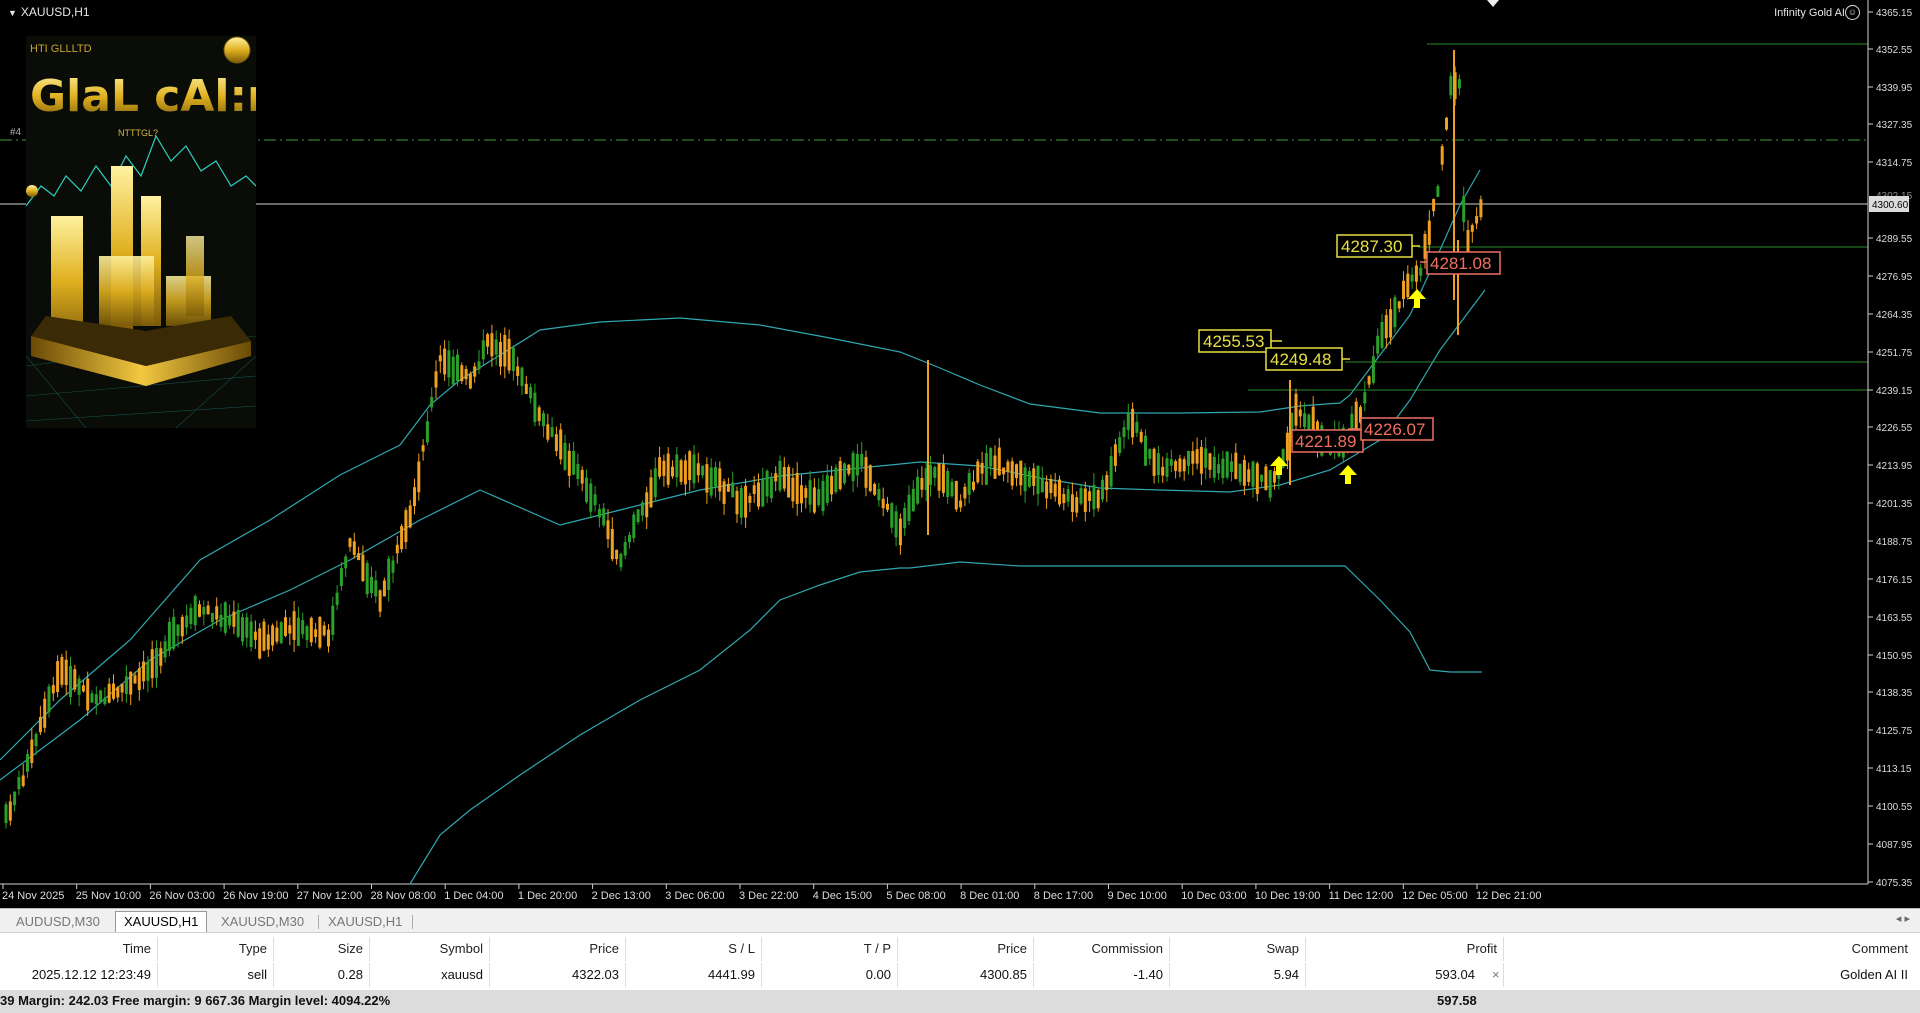  Describe the element at coordinates (58, 922) in the screenshot. I see `tab-audusd-m30: AUDUSD,M30` at that location.